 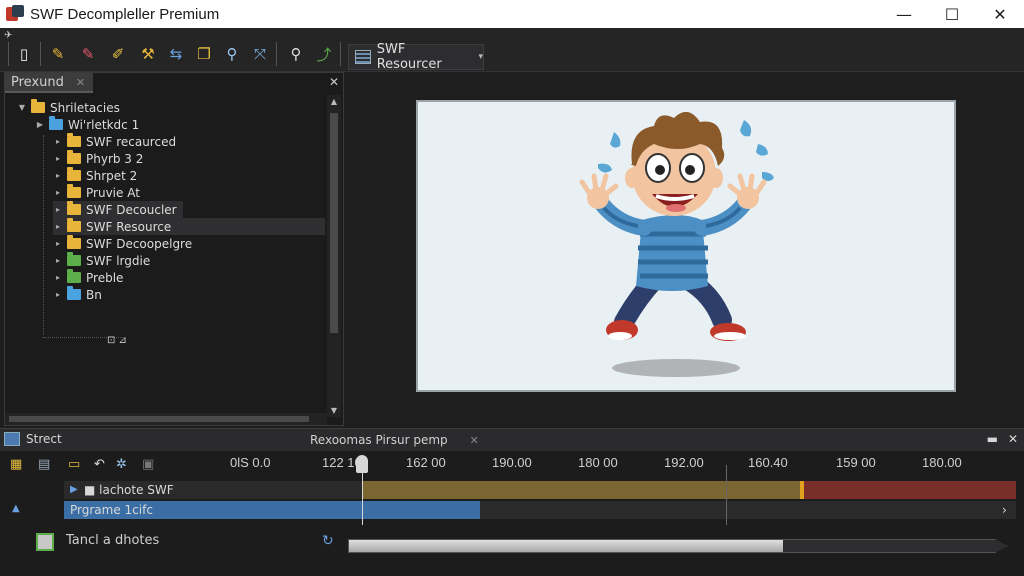 I want to click on tree-footer-icon: ⊡ ⊿, so click(x=117, y=340).